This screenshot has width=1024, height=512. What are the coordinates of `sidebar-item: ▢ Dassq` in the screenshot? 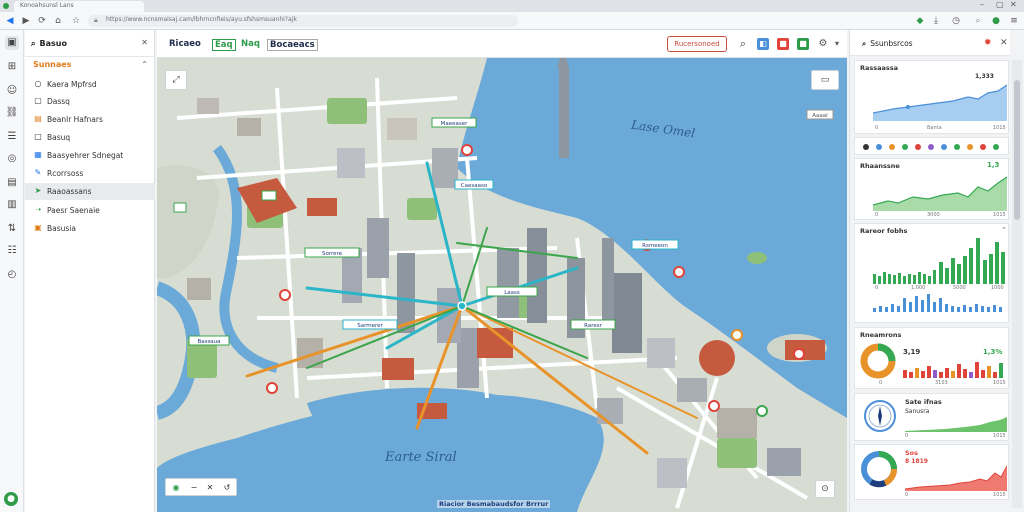 It's located at (90, 101).